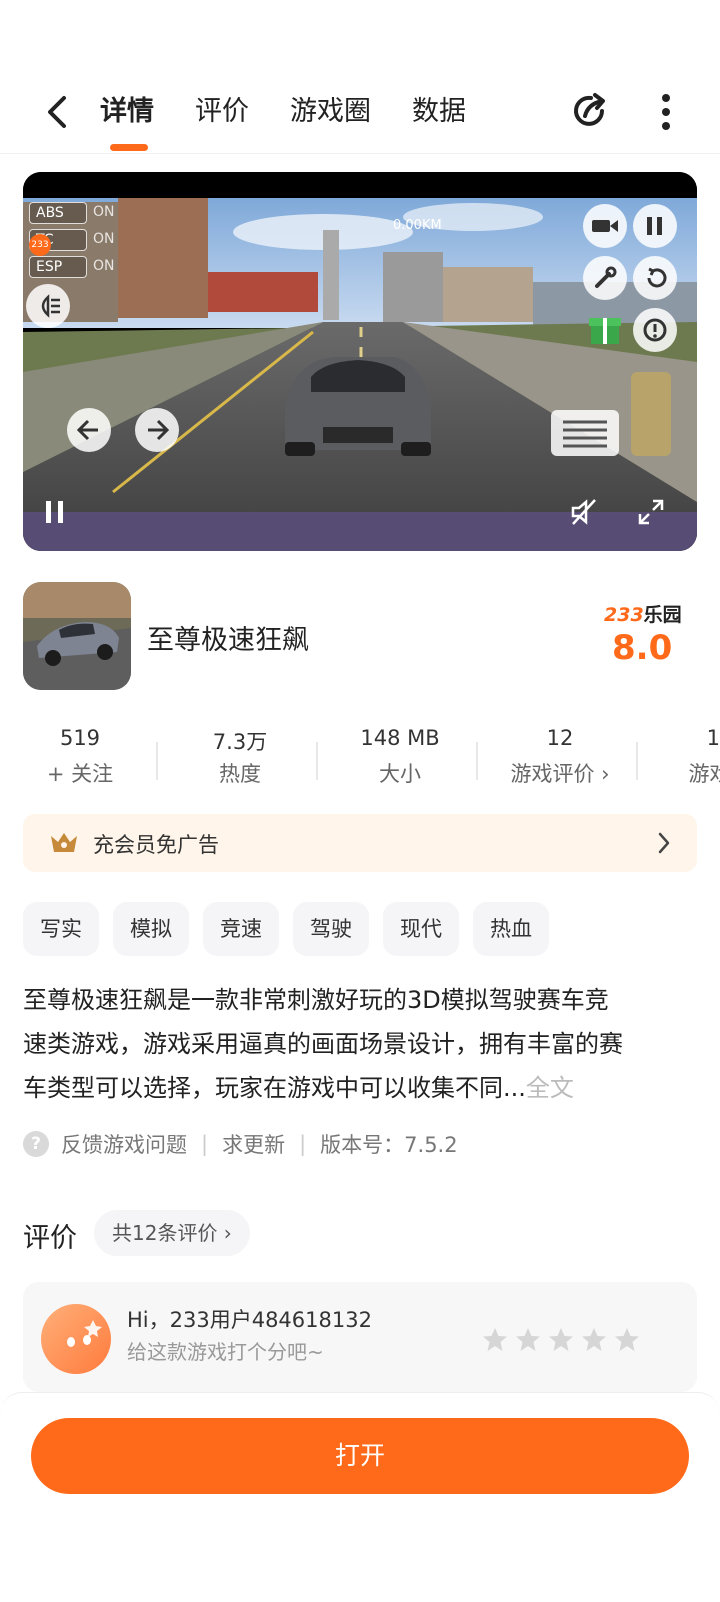 Image resolution: width=720 pixels, height=1602 pixels. Describe the element at coordinates (240, 757) in the screenshot. I see `stat-popularity: 7.3万 热度` at that location.